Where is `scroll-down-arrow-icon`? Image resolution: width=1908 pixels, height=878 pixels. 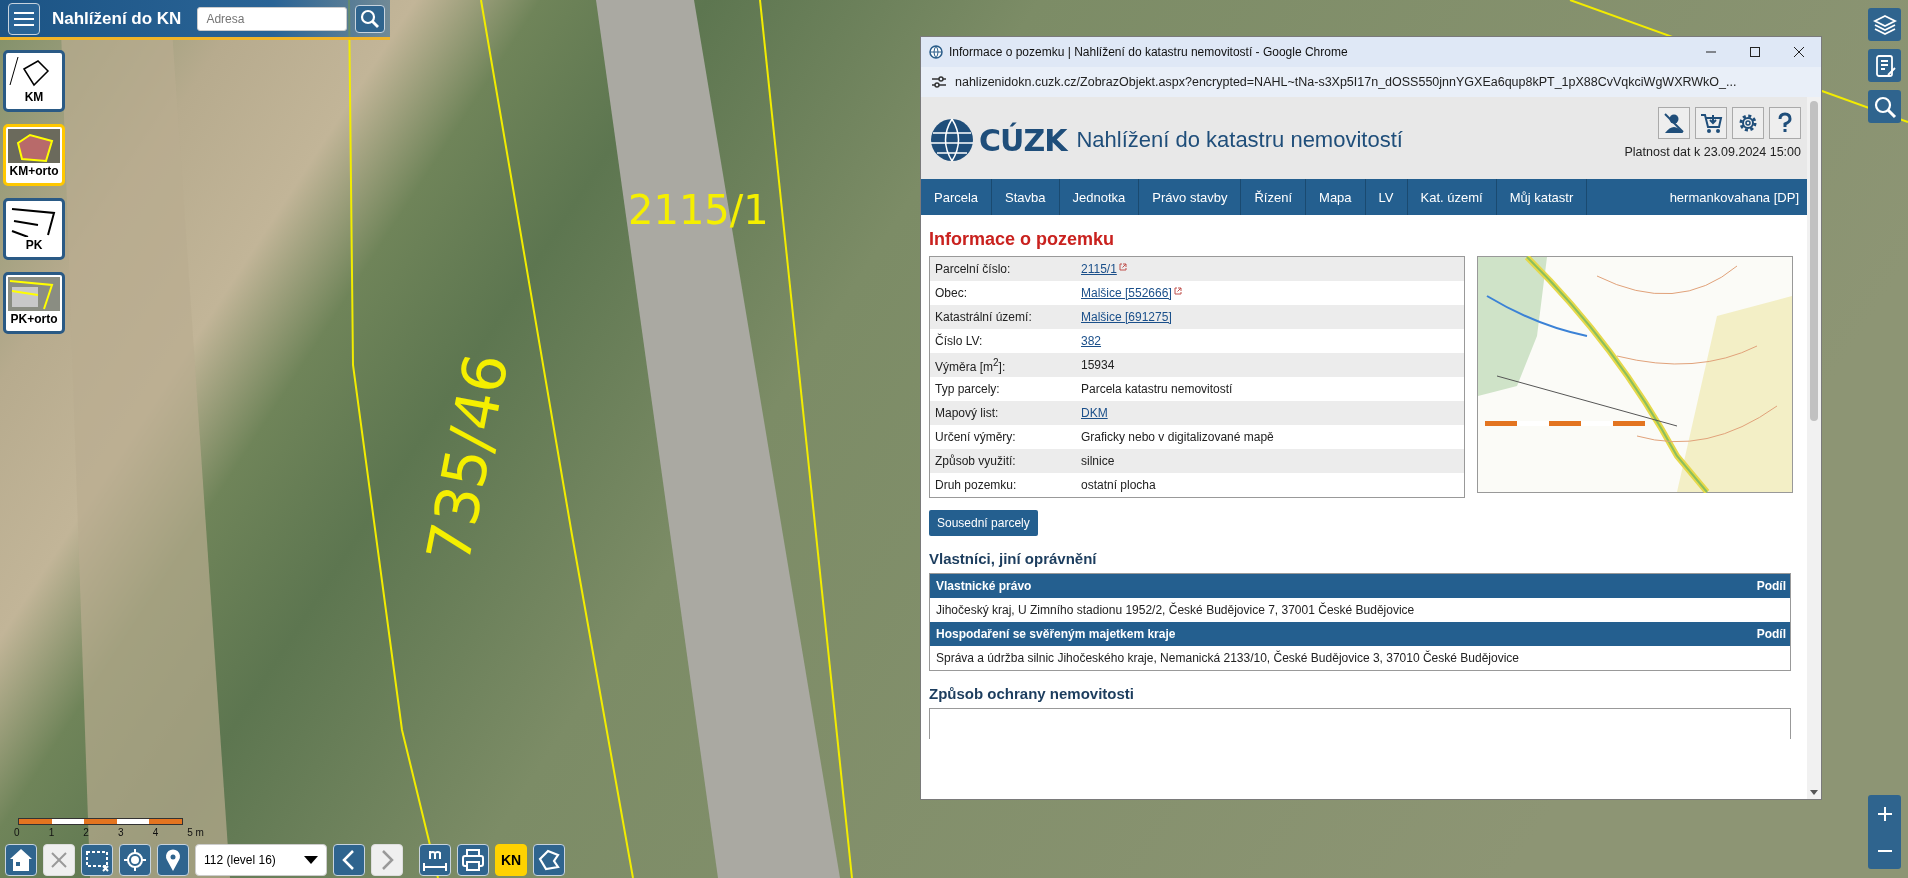
scroll-down-arrow-icon is located at coordinates (1814, 792).